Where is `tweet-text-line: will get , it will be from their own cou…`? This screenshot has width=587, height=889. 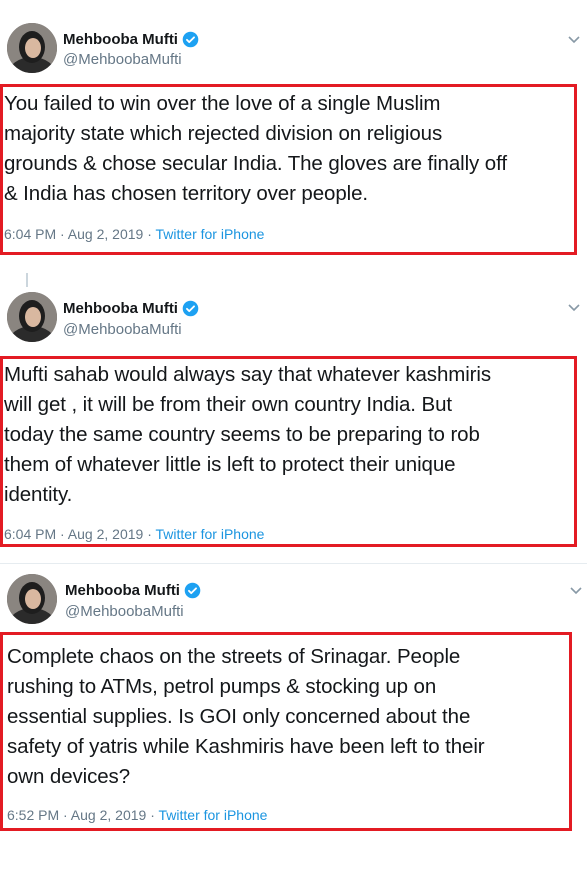
tweet-text-line: will get , it will be from their own cou… is located at coordinates (228, 404).